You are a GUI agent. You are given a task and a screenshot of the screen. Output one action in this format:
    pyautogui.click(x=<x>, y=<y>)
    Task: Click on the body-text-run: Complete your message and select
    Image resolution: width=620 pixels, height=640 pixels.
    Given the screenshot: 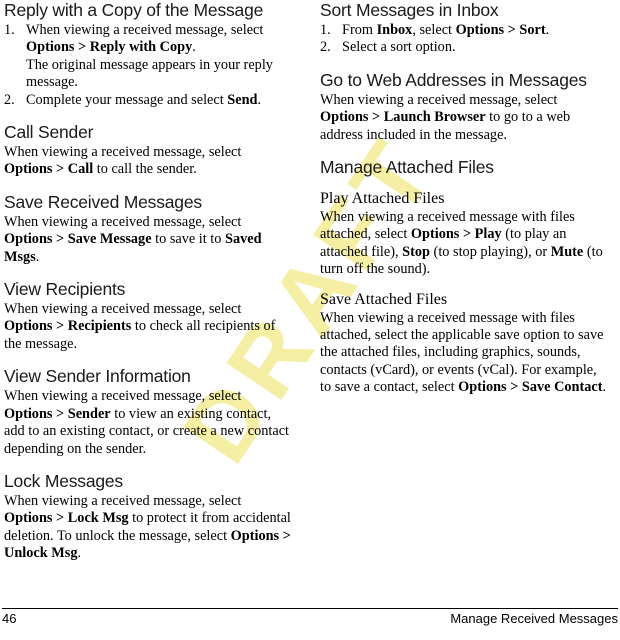 What is the action you would take?
    pyautogui.click(x=127, y=99)
    